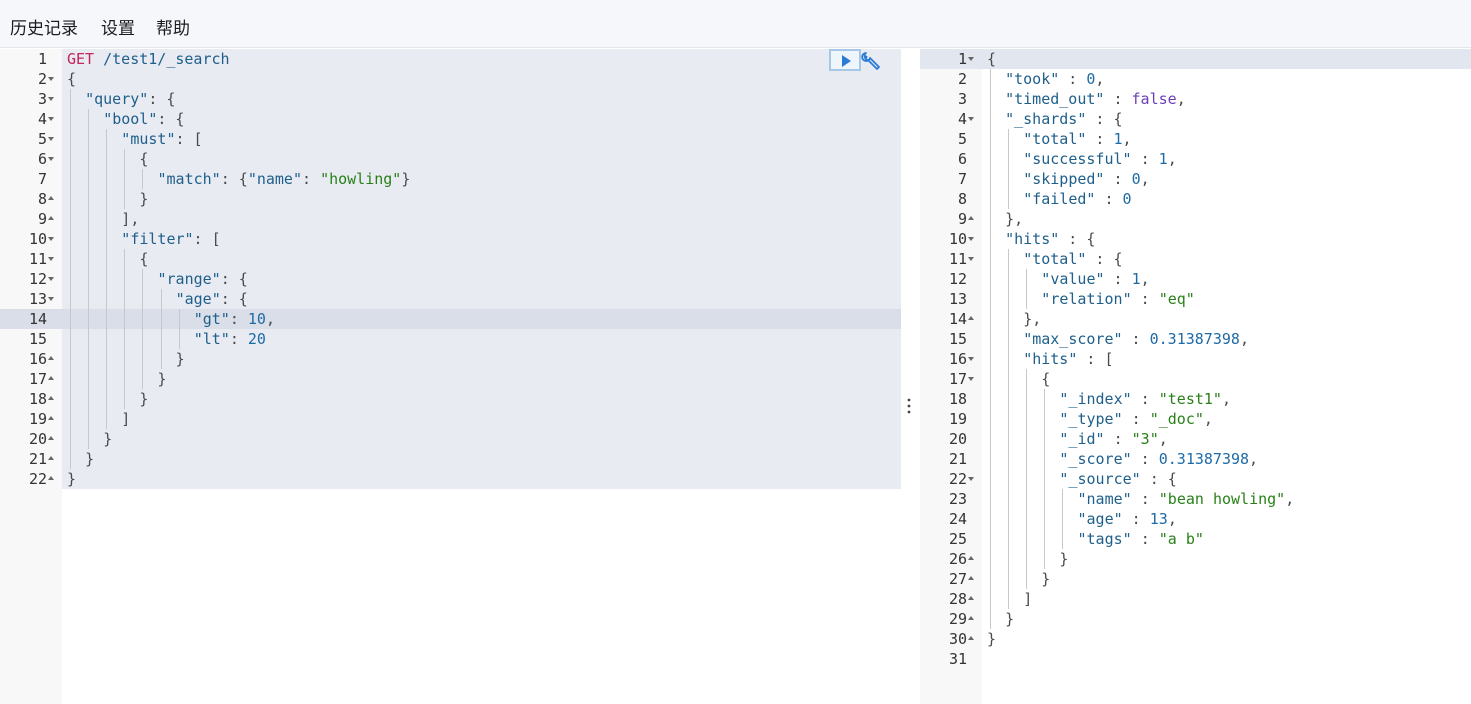 The width and height of the screenshot is (1471, 704). I want to click on code-text: "range": {, so click(203, 279).